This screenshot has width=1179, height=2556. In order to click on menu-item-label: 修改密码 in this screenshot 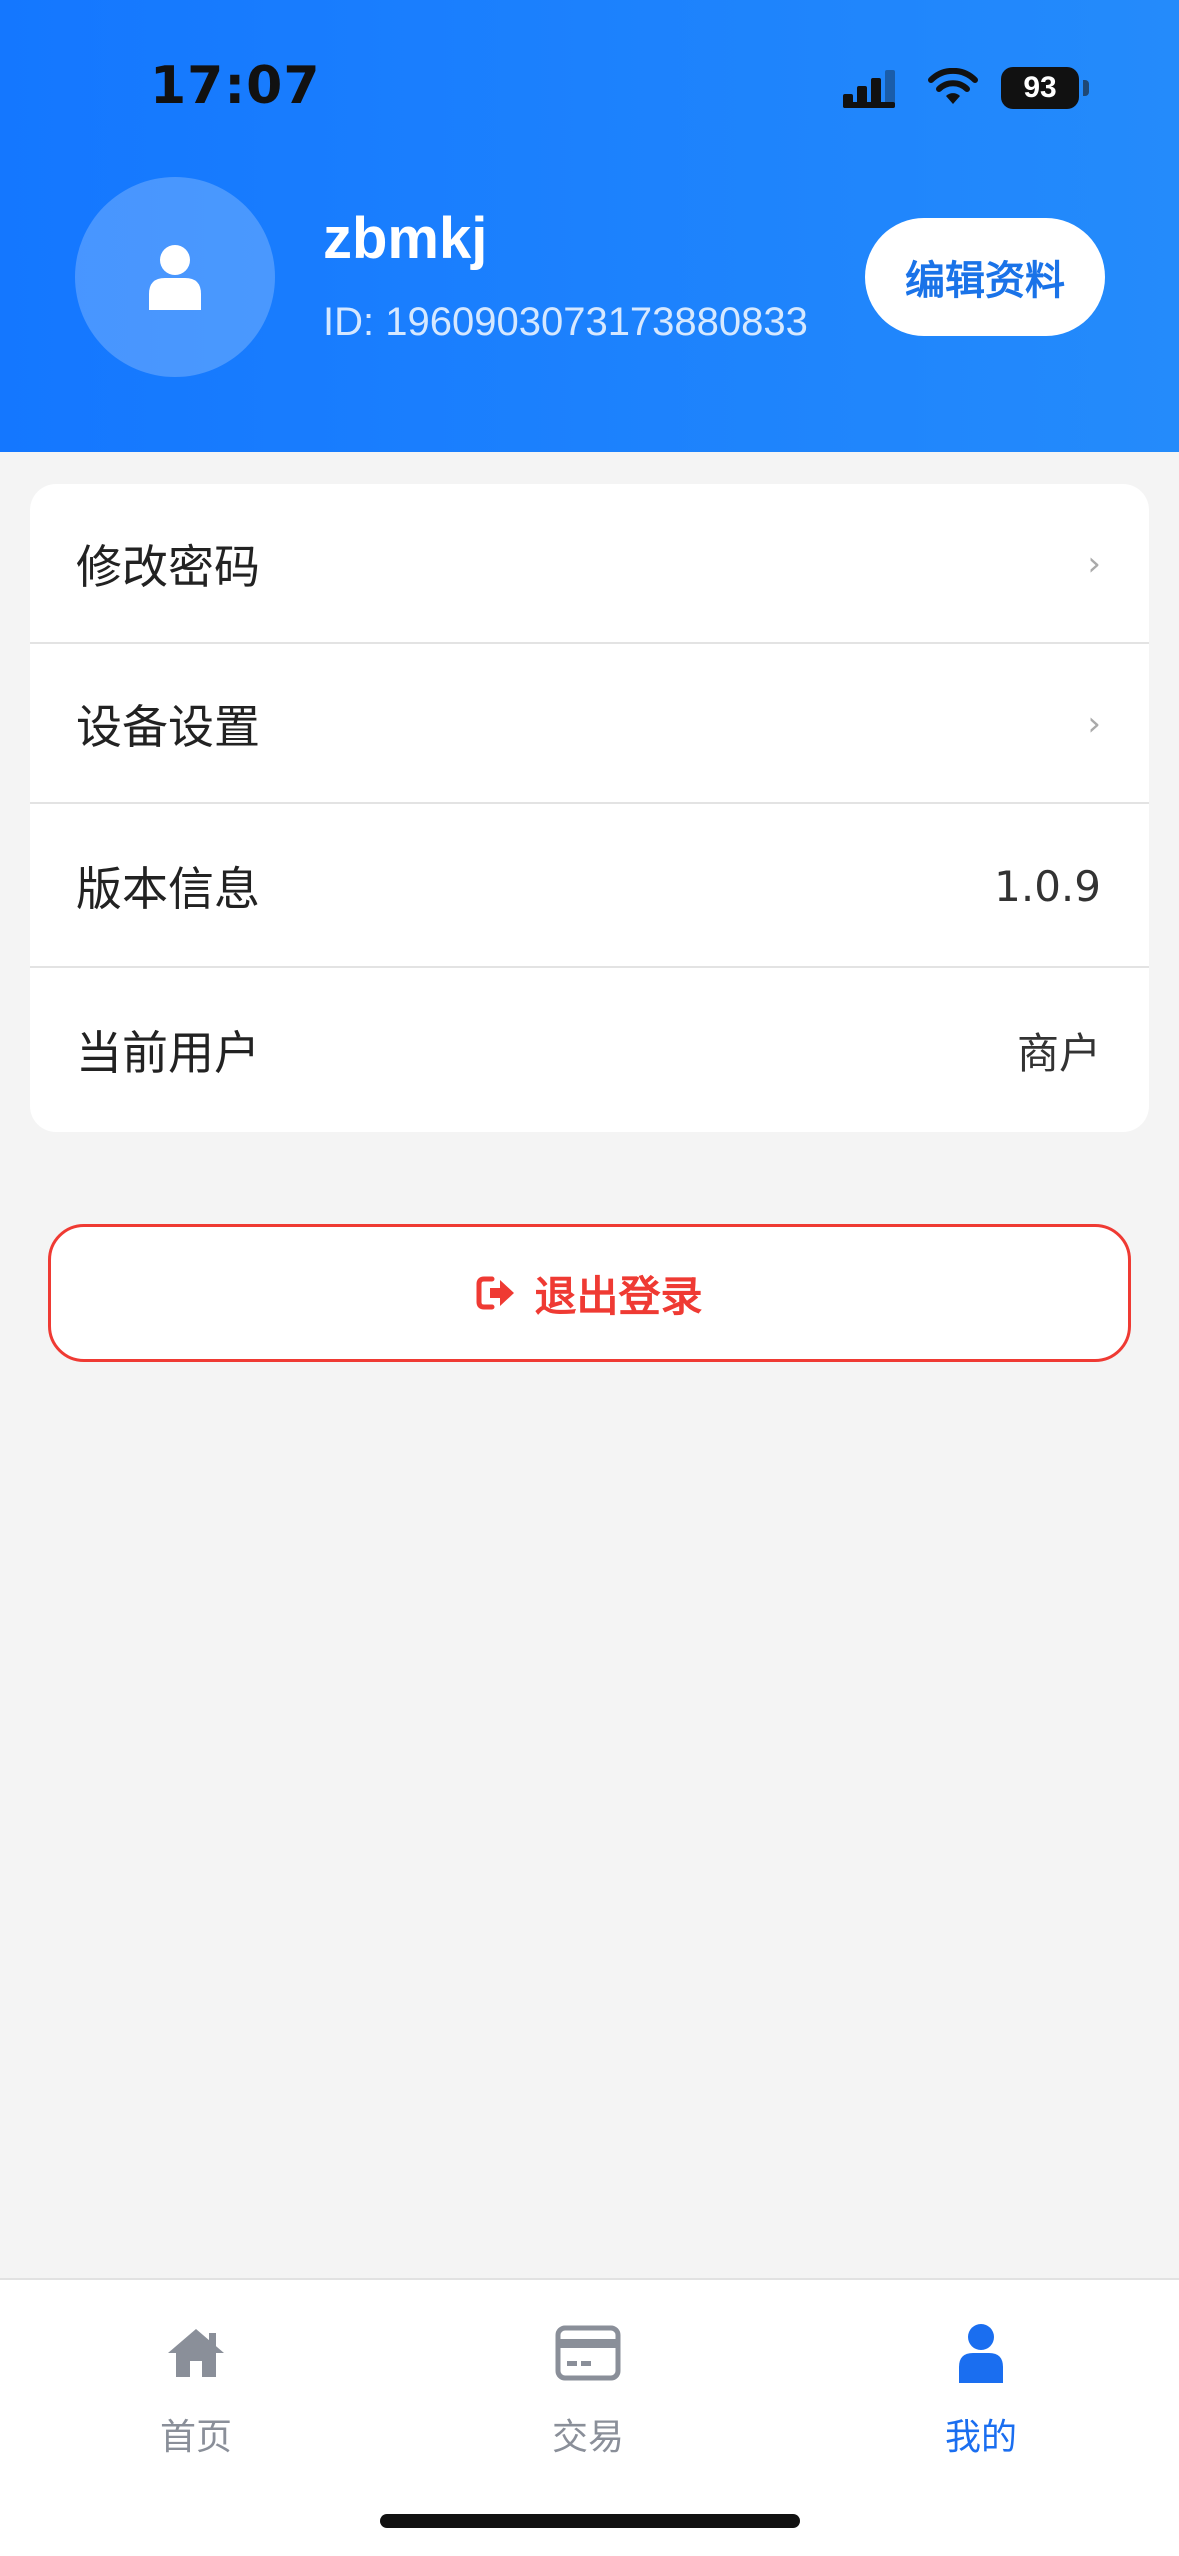, I will do `click(168, 567)`.